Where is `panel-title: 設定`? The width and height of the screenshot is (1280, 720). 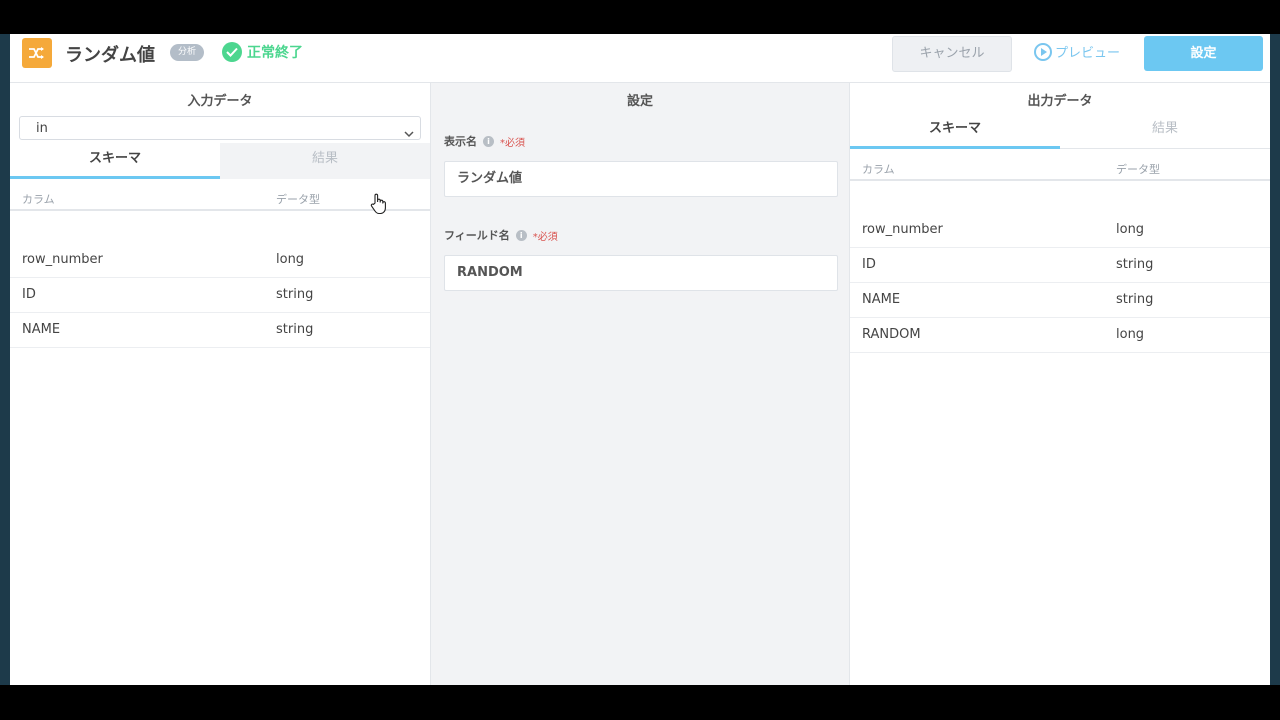 panel-title: 設定 is located at coordinates (639, 101).